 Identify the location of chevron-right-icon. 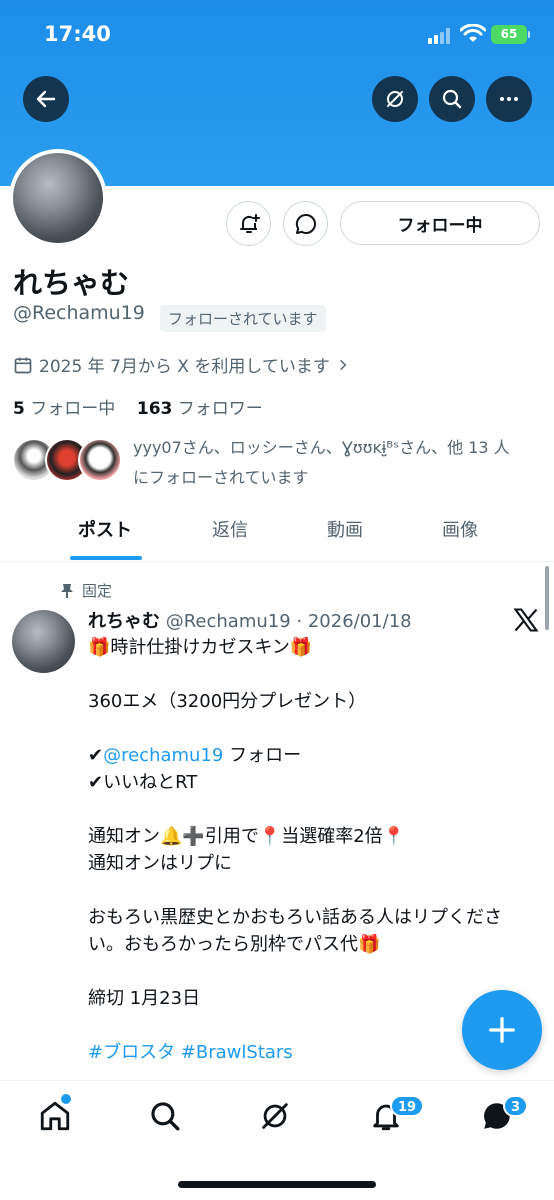
(343, 364).